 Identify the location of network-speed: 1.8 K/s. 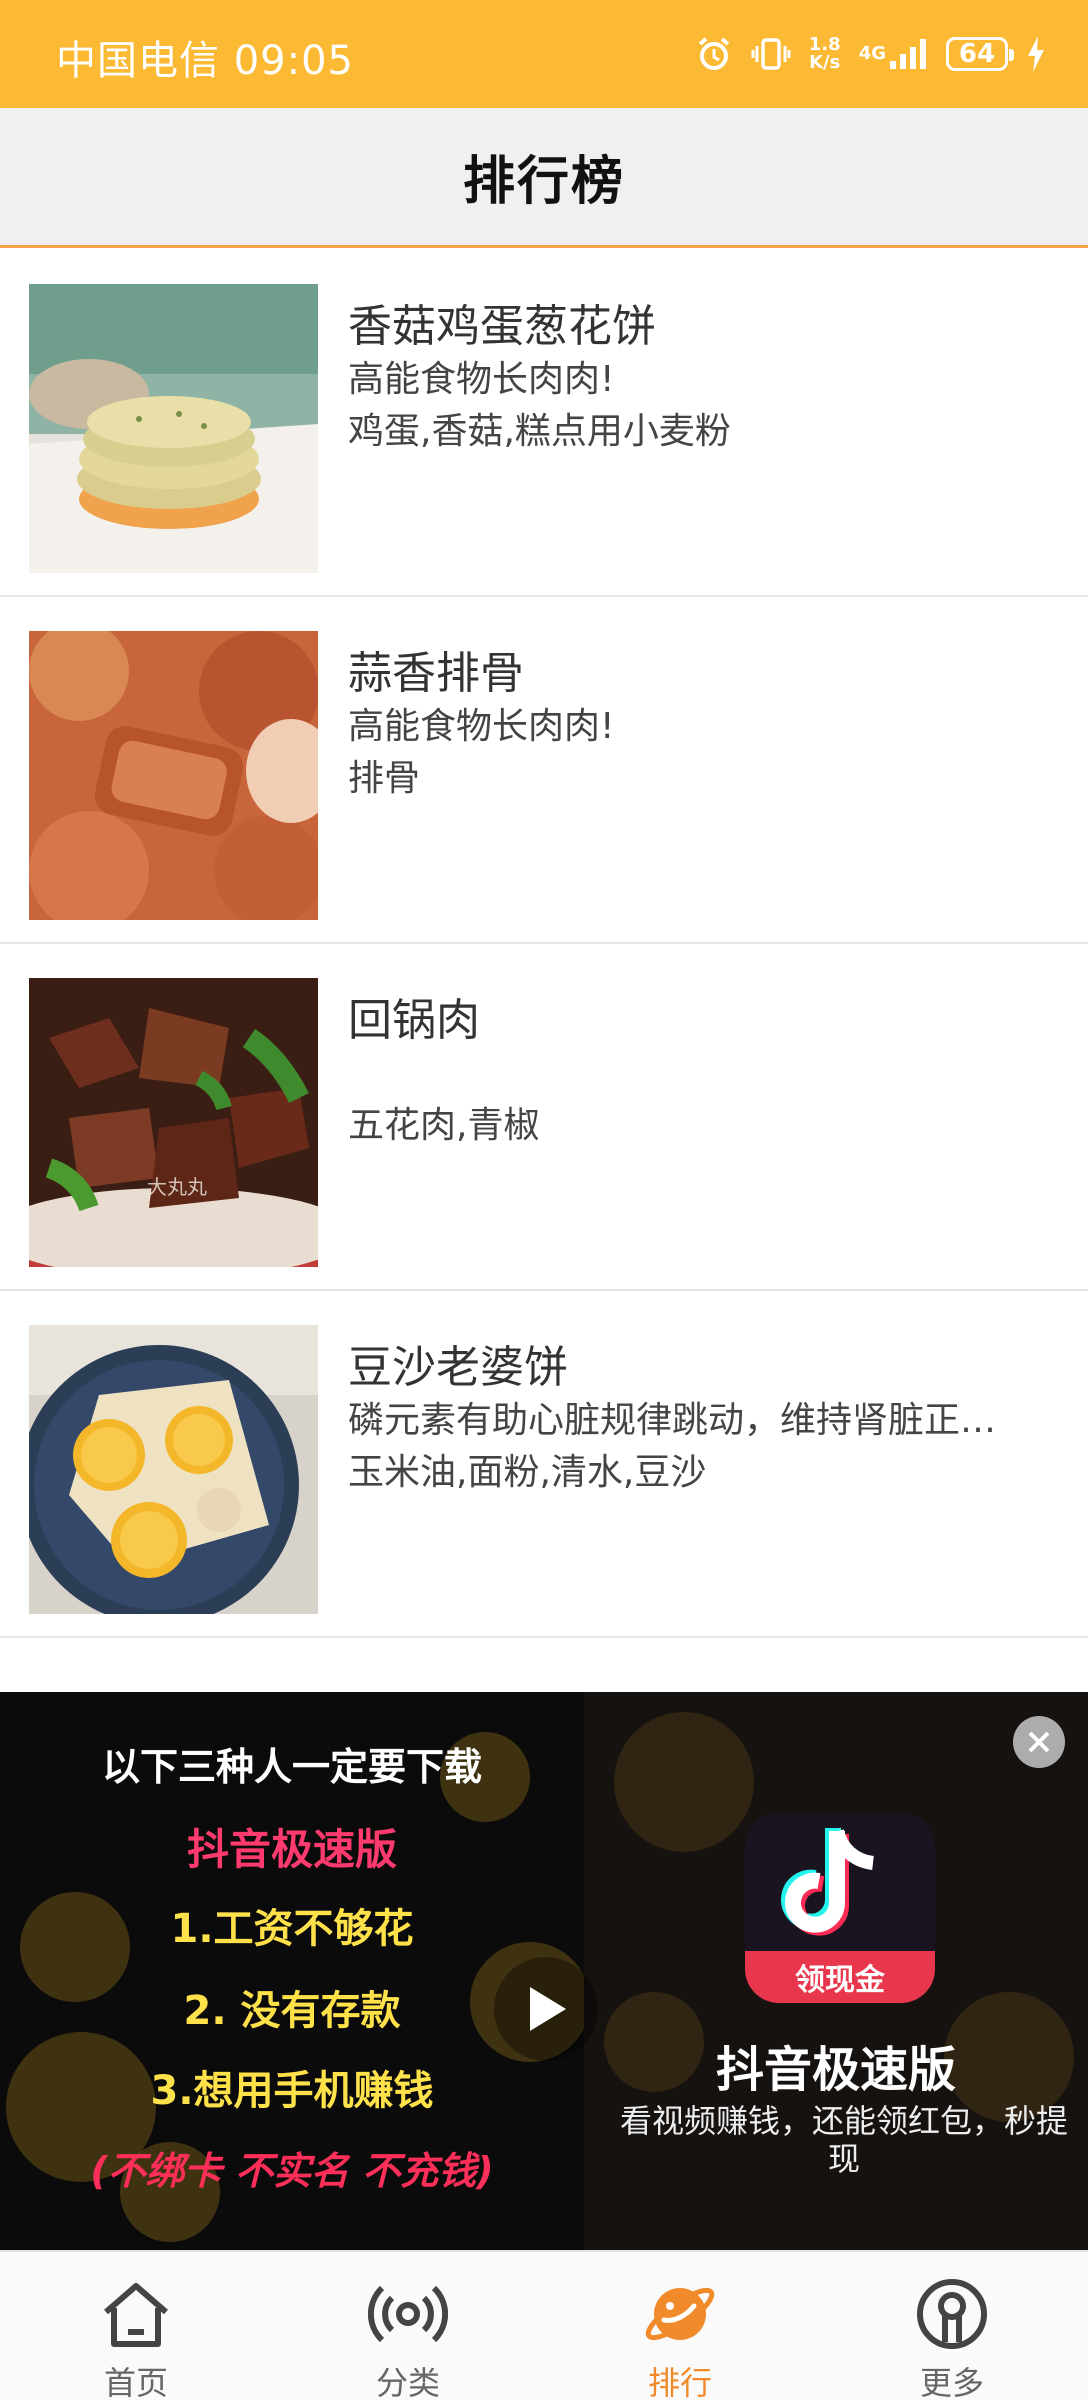
(824, 53).